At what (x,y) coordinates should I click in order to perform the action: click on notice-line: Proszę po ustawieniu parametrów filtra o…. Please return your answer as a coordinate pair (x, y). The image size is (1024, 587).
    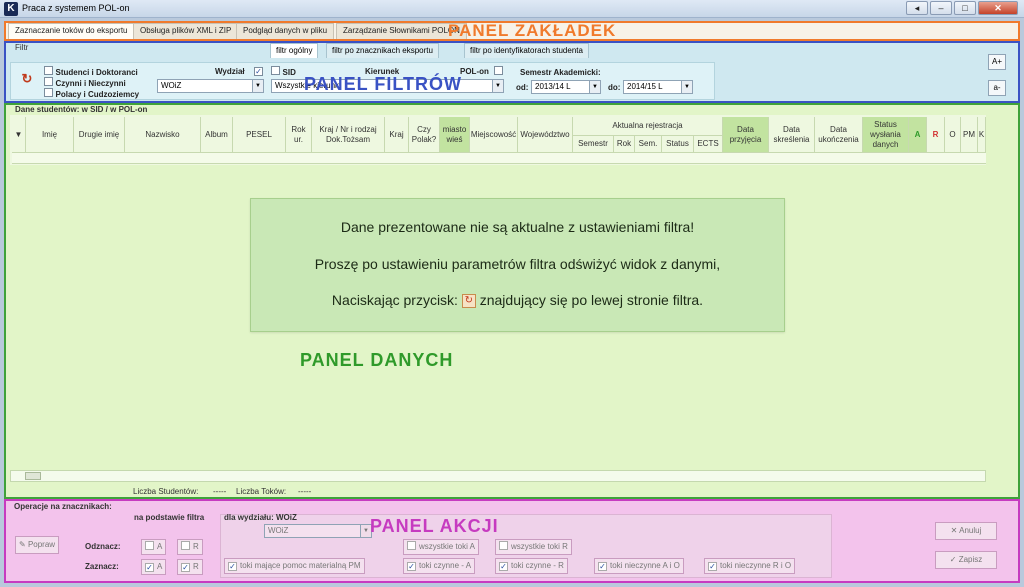
    Looking at the image, I should click on (517, 264).